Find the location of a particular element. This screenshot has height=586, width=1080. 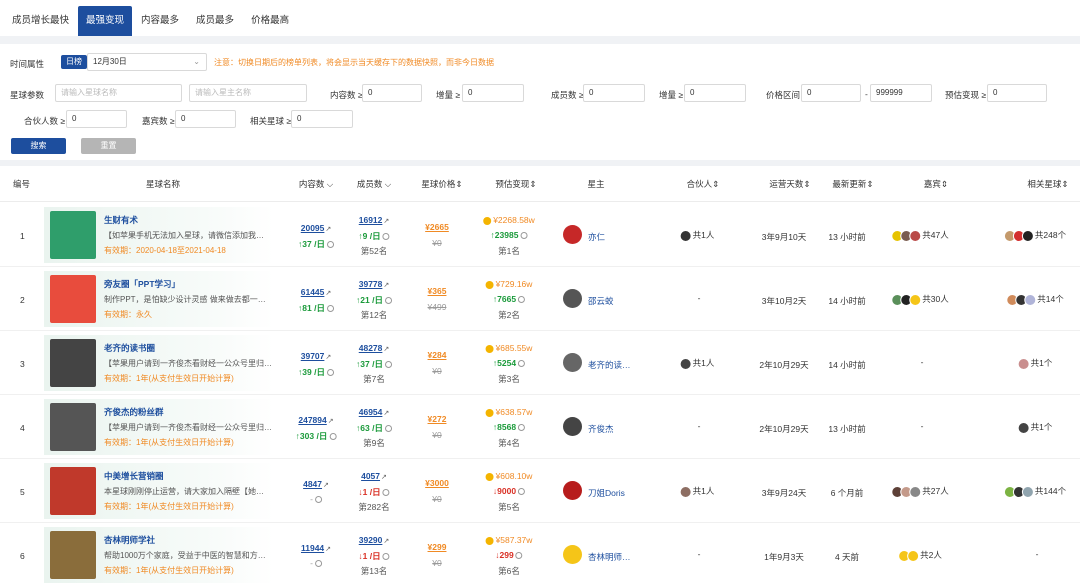

content-count: 247894↗ is located at coordinates (315, 420).